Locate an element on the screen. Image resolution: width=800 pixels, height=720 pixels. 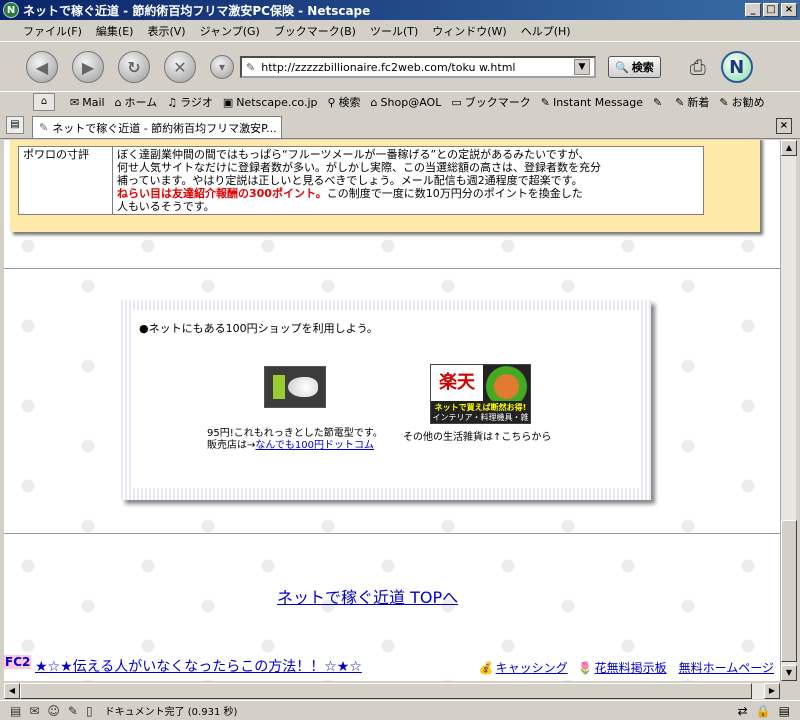
address-book-icon: ▯ is located at coordinates (89, 711).